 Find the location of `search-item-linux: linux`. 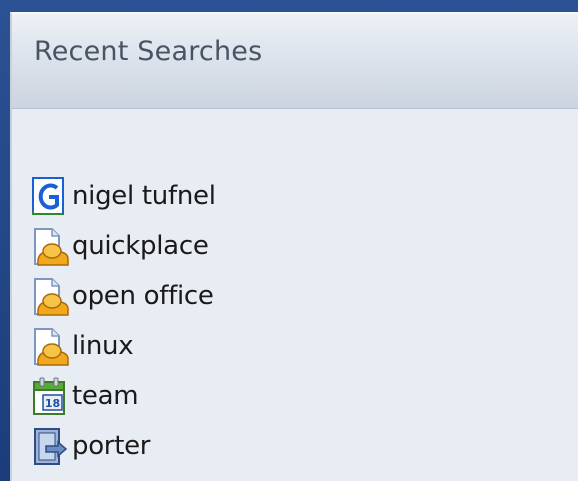

search-item-linux: linux is located at coordinates (212, 347).